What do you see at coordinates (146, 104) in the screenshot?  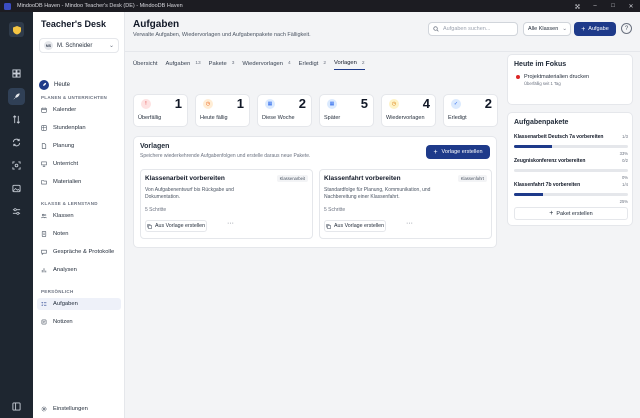 I see `alert-circle-icon: !` at bounding box center [146, 104].